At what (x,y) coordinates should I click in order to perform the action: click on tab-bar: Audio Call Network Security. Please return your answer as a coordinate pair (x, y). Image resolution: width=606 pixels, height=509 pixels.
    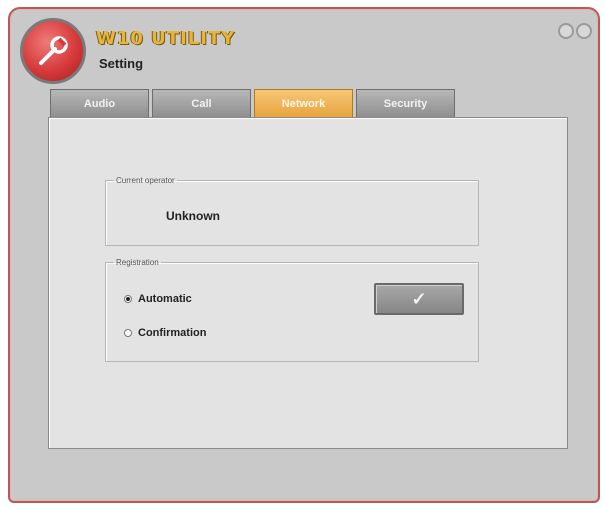
    Looking at the image, I should click on (254, 103).